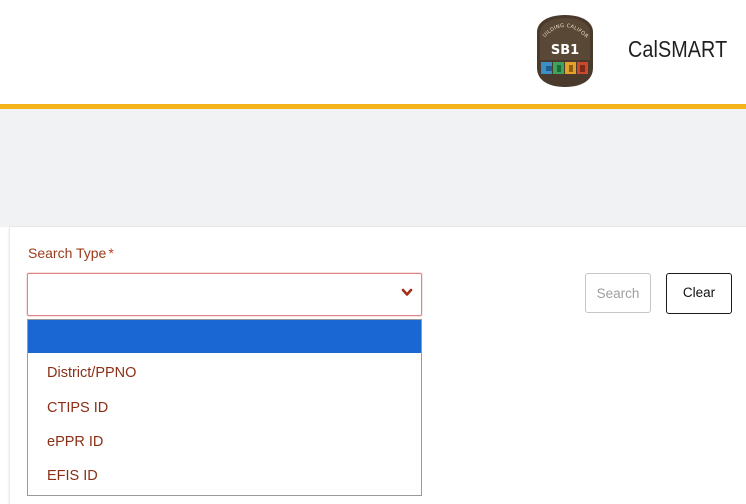 Image resolution: width=746 pixels, height=504 pixels. I want to click on option-label: EFIS ID, so click(72, 476).